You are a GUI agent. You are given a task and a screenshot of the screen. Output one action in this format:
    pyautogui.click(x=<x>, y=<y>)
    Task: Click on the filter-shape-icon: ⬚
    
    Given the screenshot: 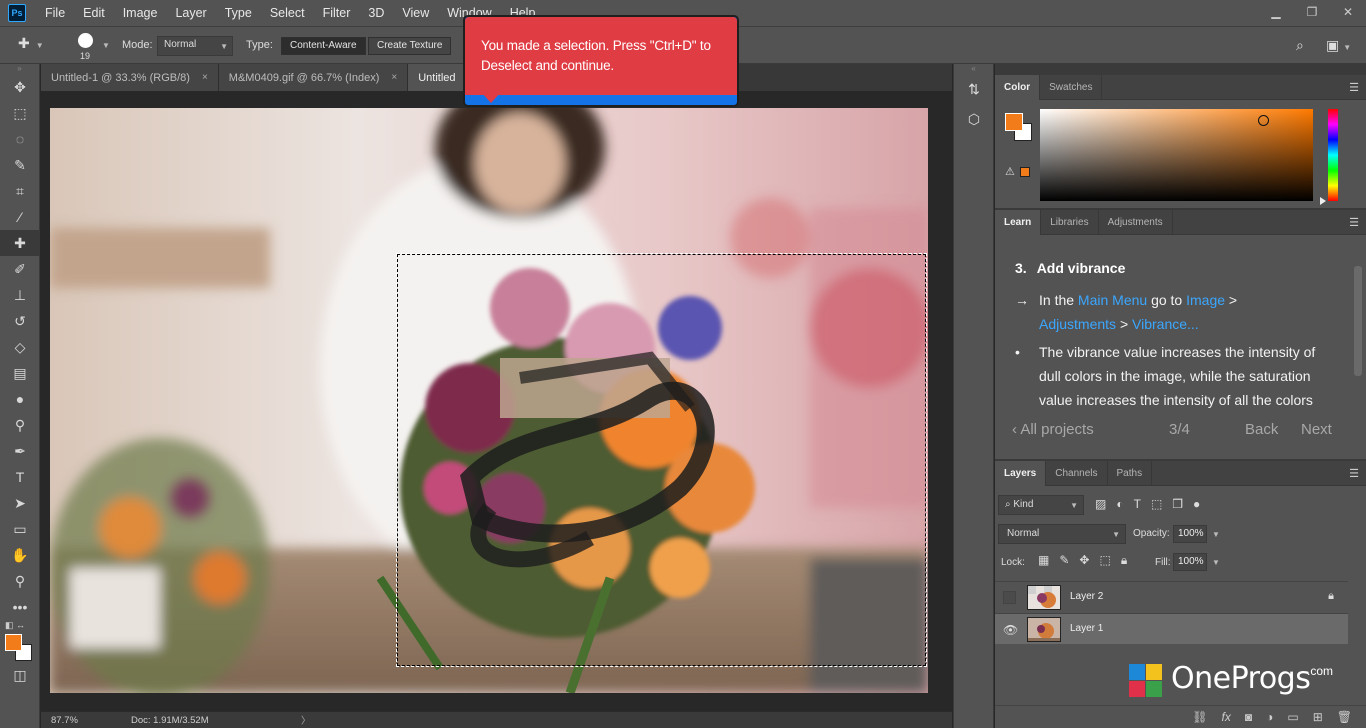 What is the action you would take?
    pyautogui.click(x=1156, y=504)
    